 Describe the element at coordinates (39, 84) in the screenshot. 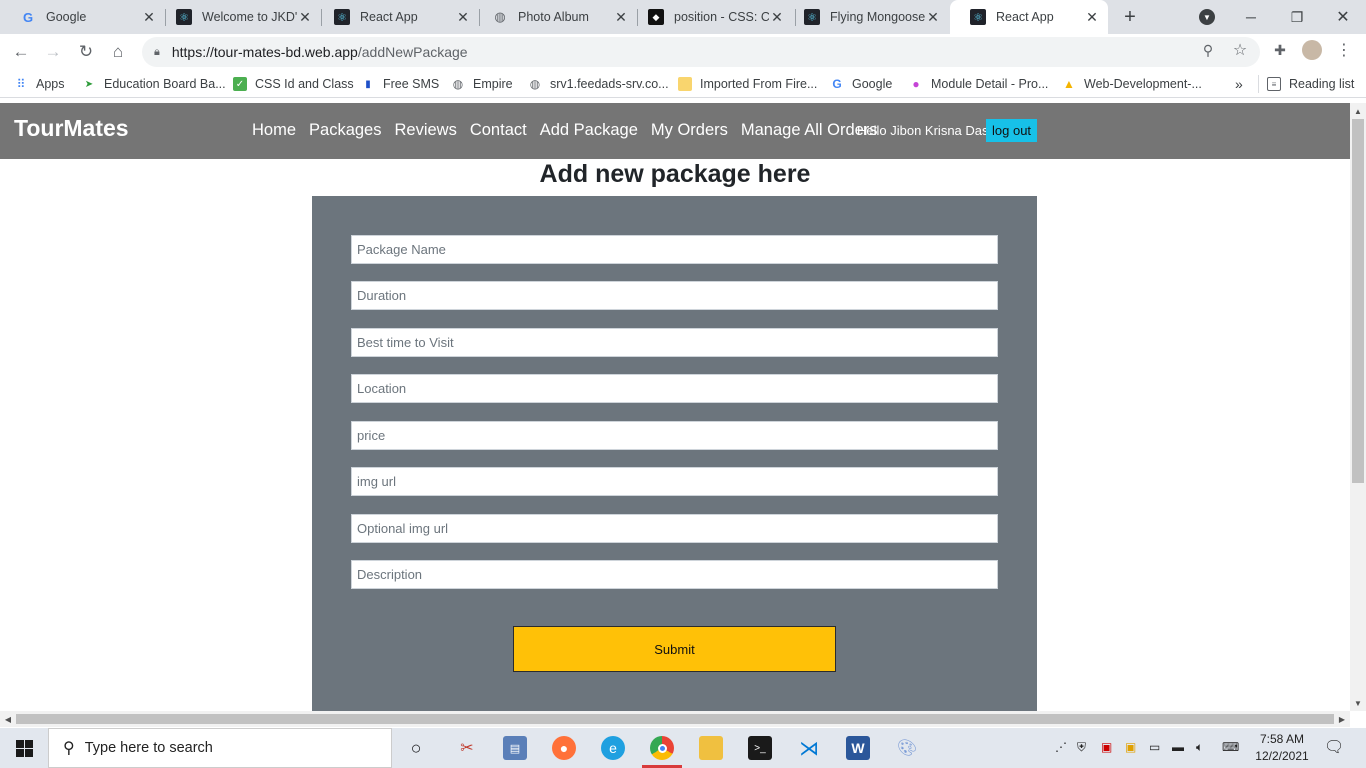

I see `bookmark-apps: ⠿ Apps` at that location.